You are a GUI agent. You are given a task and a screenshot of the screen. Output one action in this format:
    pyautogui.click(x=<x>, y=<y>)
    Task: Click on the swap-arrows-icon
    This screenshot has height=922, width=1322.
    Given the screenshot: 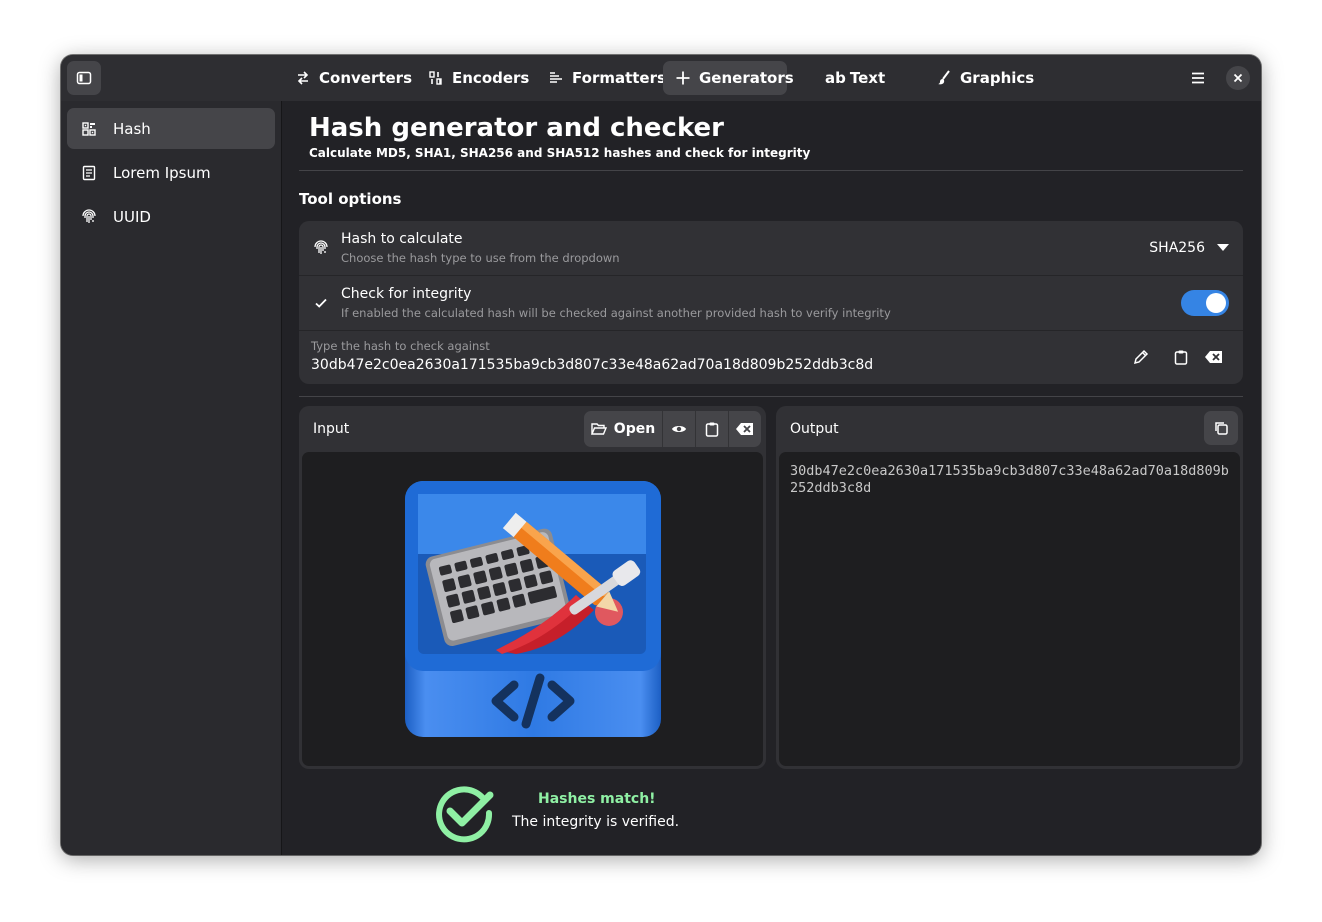 What is the action you would take?
    pyautogui.click(x=303, y=78)
    